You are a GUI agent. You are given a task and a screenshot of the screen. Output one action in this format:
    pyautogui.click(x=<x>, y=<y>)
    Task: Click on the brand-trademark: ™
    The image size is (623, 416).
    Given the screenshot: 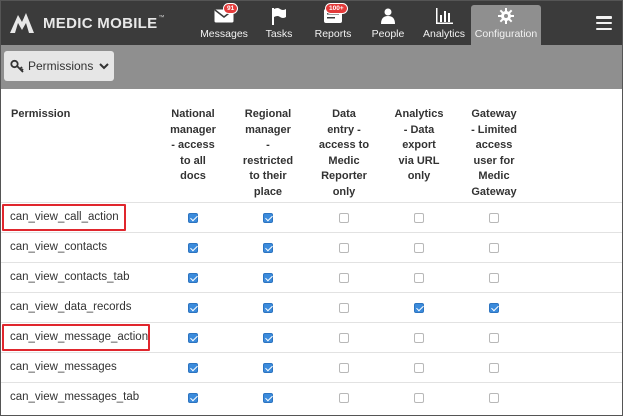 What is the action you would take?
    pyautogui.click(x=161, y=18)
    